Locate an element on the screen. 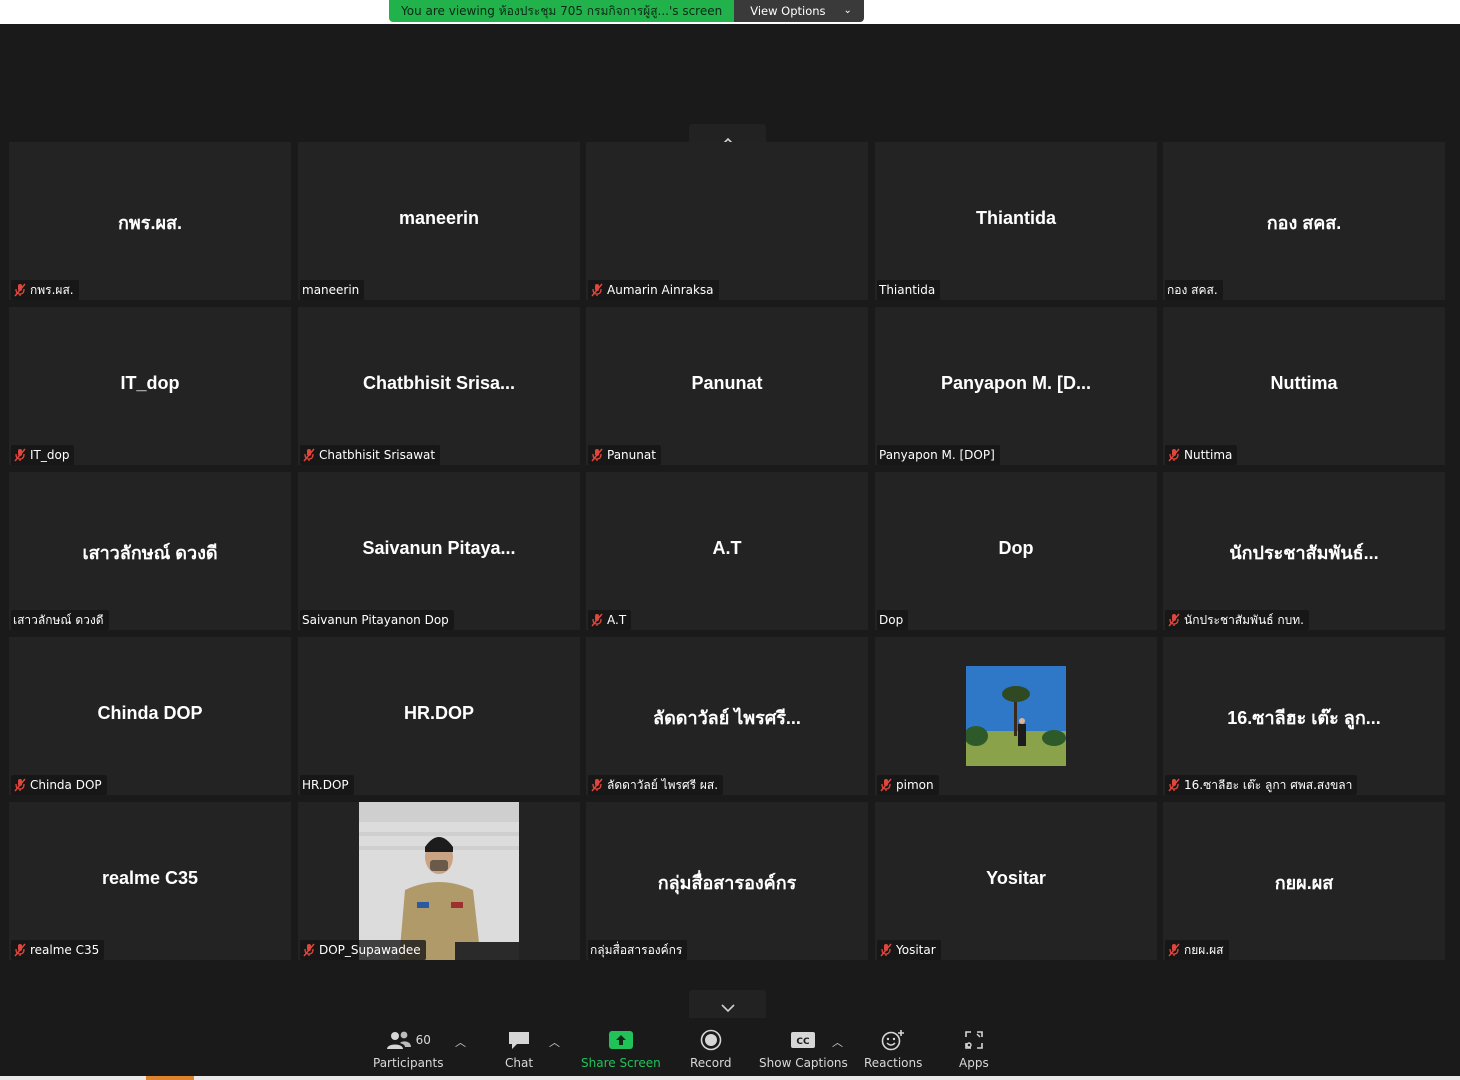 This screenshot has height=1080, width=1460. participant-tile: Saivanun Pitaya... Saivanun Pitayanon Dop is located at coordinates (439, 551).